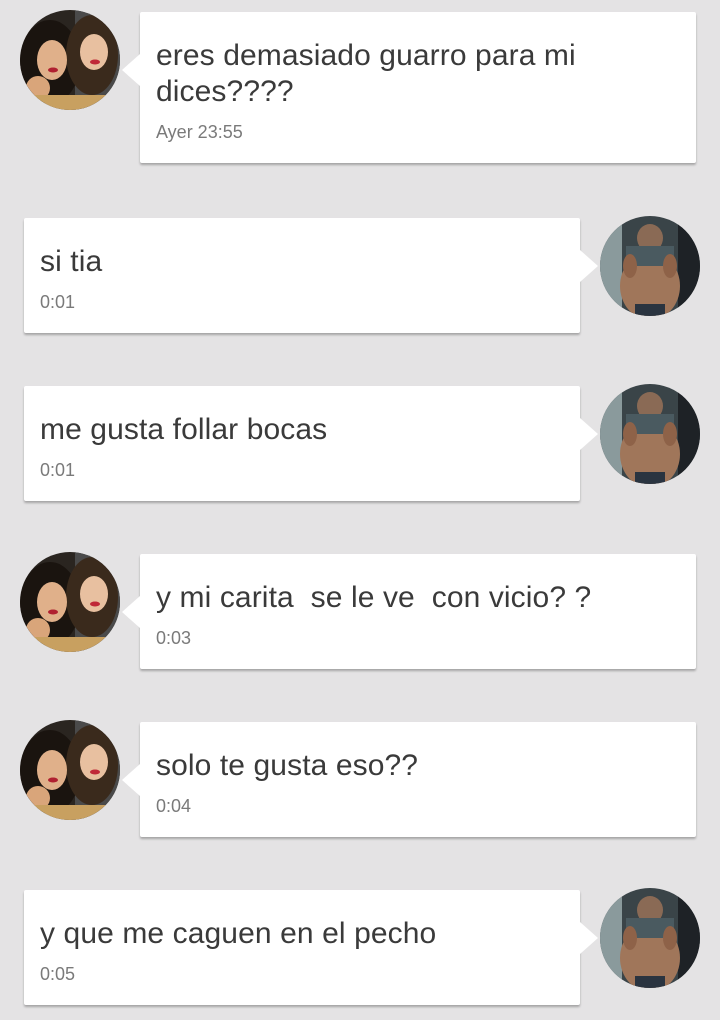 The width and height of the screenshot is (720, 1020). I want to click on message-timestamp: 0:05, so click(58, 974).